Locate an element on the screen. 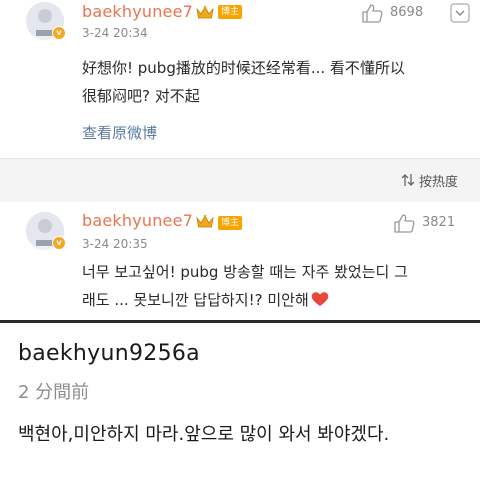 The width and height of the screenshot is (480, 480). comment-text-line-1: 好想你! pubg播放的时候还经常看... 看不懂所以 is located at coordinates (243, 68).